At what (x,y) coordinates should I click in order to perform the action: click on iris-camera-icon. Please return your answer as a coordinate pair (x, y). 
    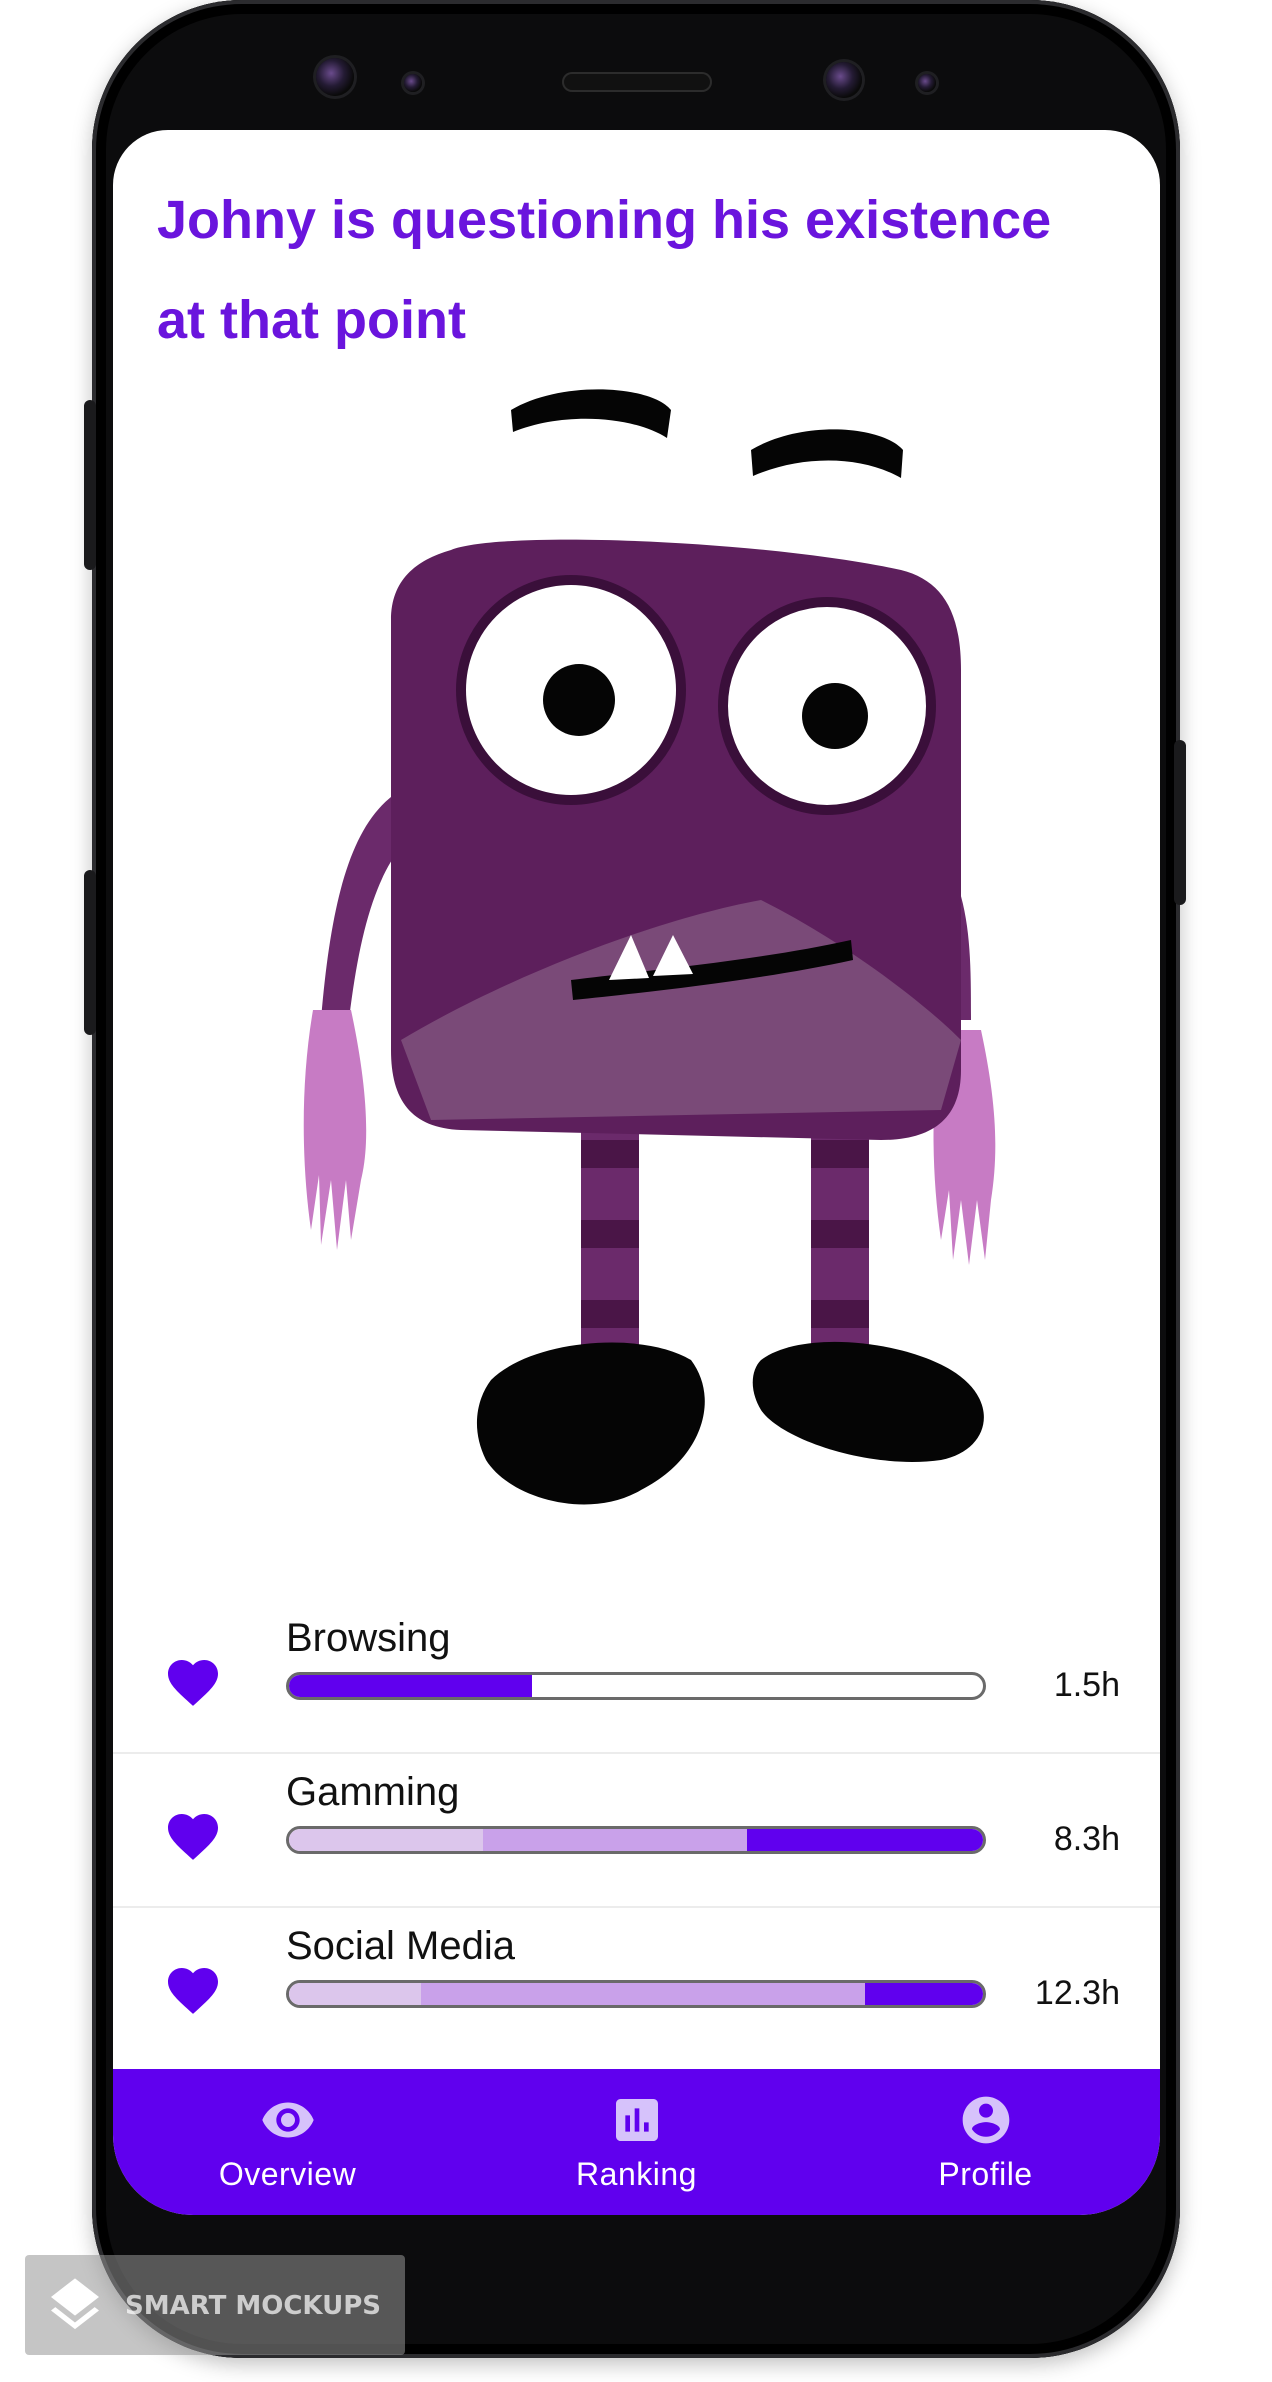
    Looking at the image, I should click on (844, 80).